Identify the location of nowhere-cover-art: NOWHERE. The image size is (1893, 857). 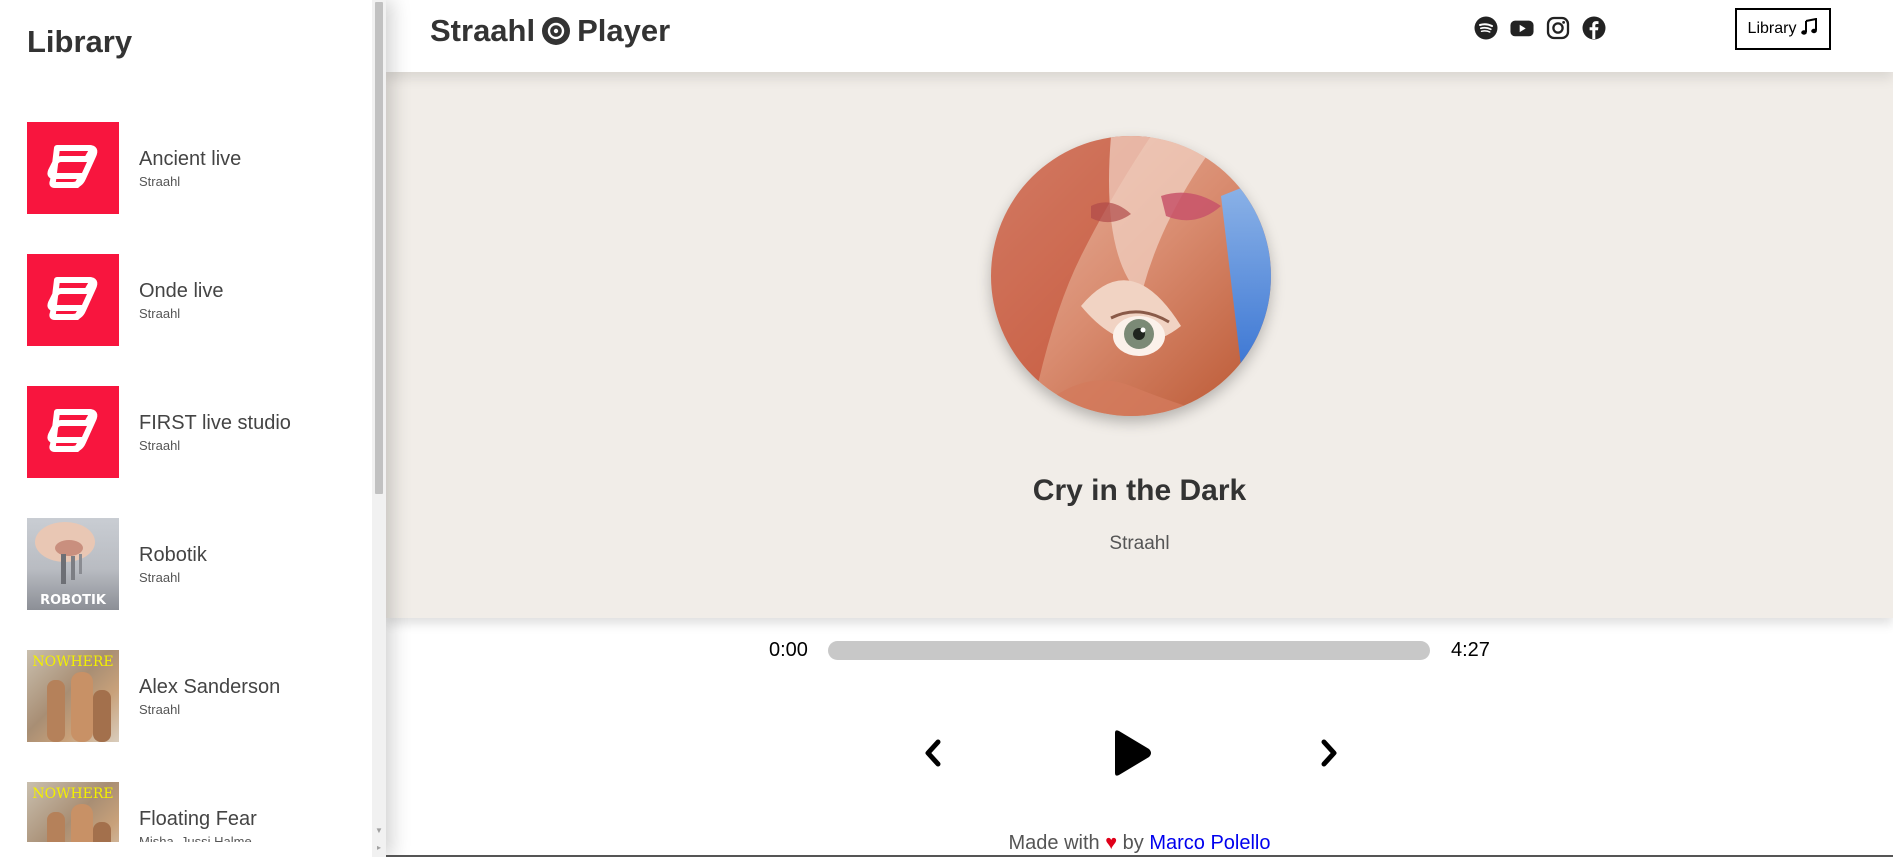
(73, 696).